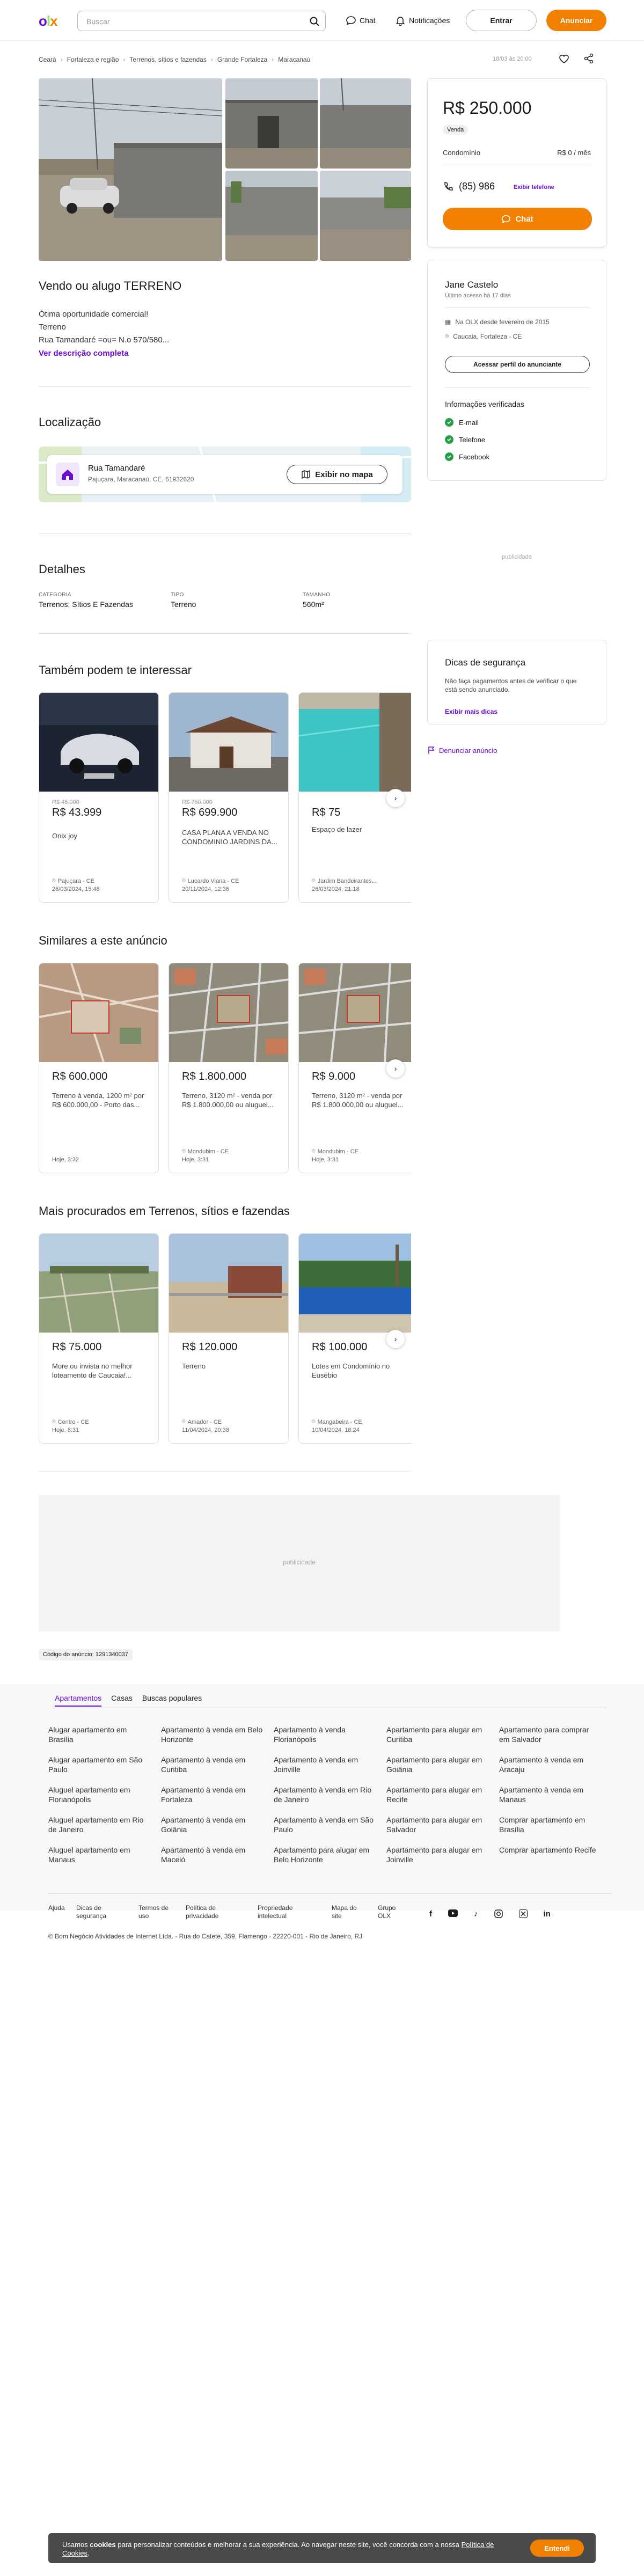 The height and width of the screenshot is (2576, 644). Describe the element at coordinates (94, 314) in the screenshot. I see `description-line: Ótima oportunidade comercial!` at that location.